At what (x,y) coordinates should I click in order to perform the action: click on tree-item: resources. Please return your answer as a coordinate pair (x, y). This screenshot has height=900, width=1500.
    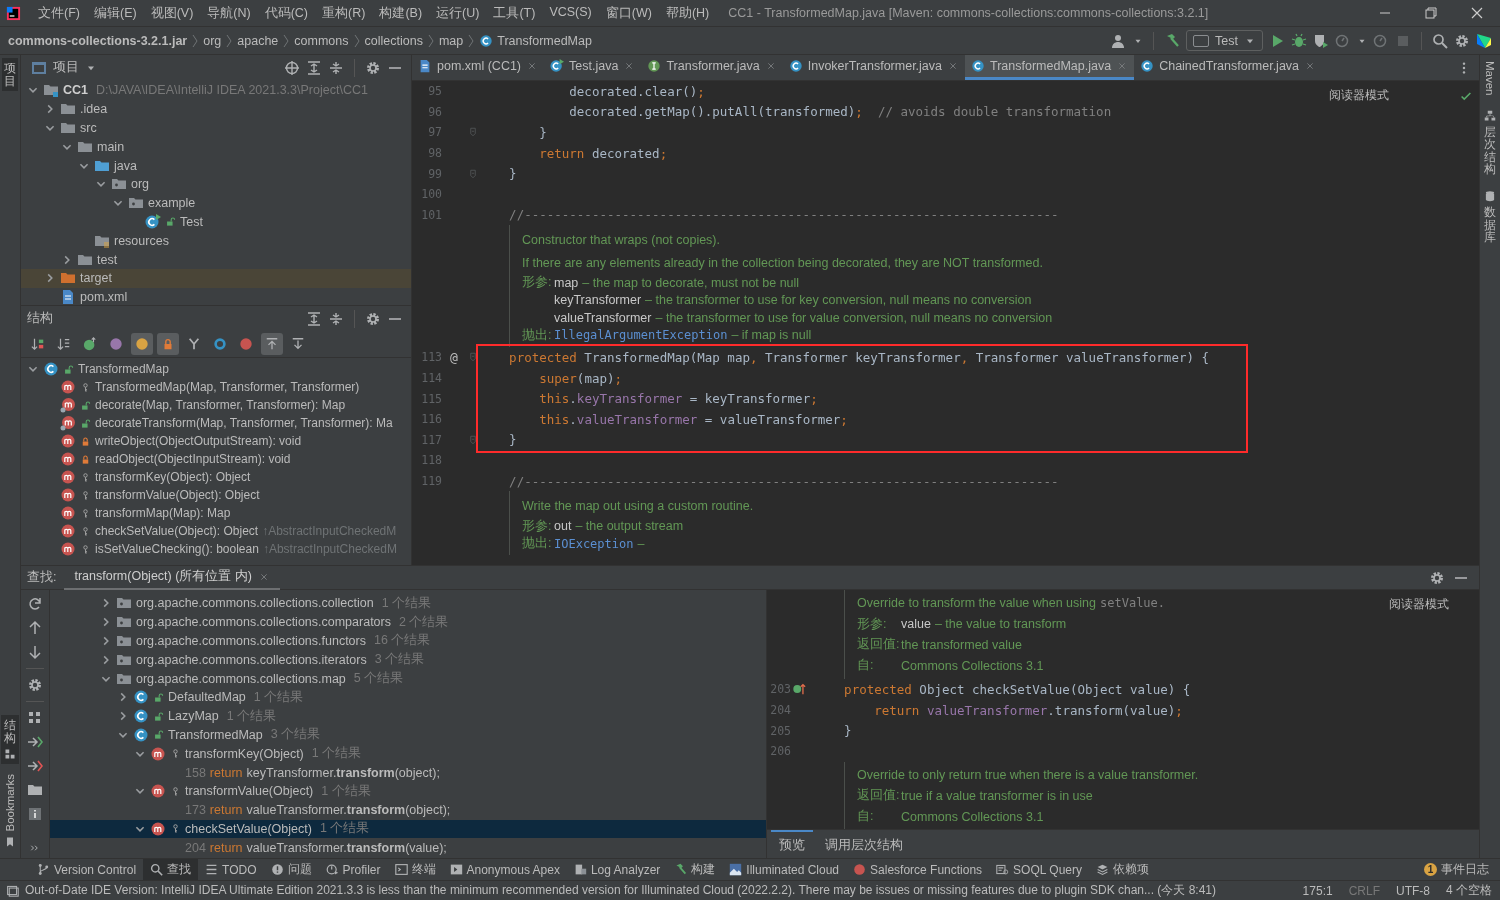
    Looking at the image, I should click on (216, 241).